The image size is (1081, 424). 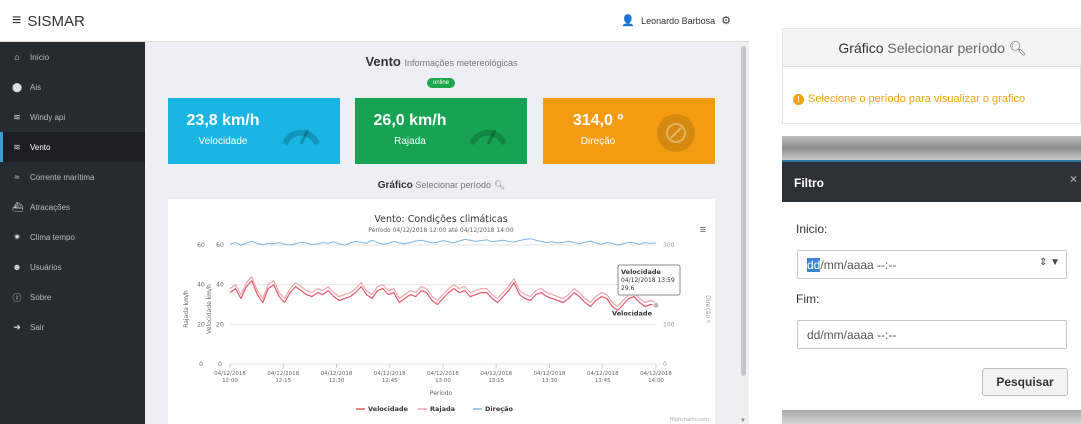 I want to click on chart-title: Vento: Condições climáticas, so click(x=440, y=219).